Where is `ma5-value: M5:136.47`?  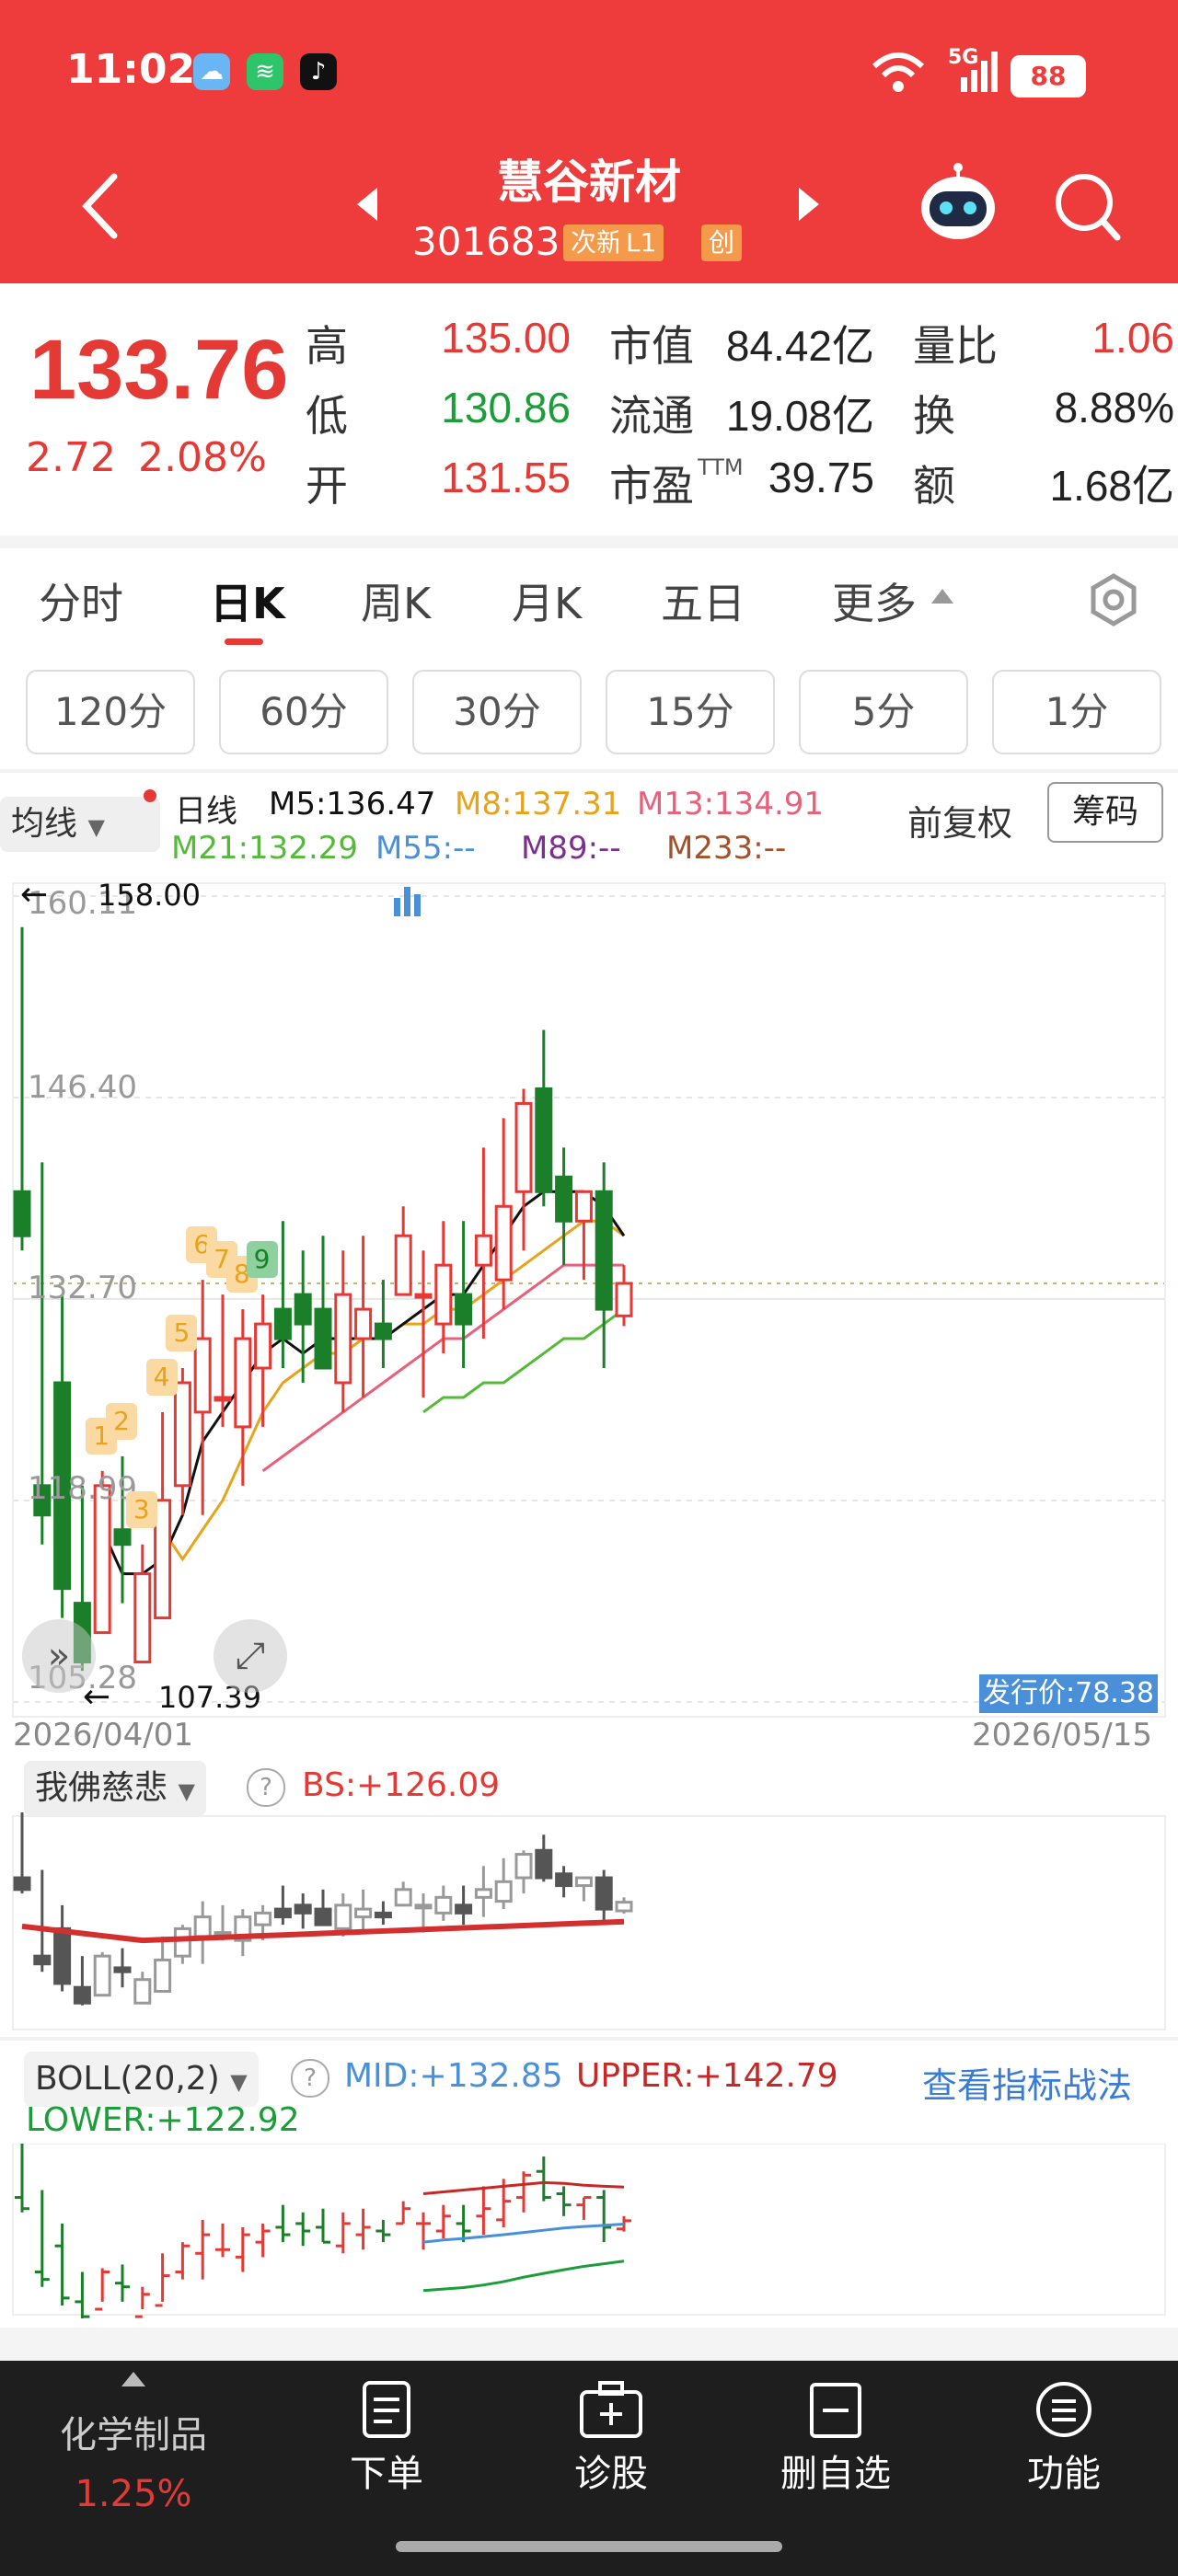
ma5-value: M5:136.47 is located at coordinates (352, 804).